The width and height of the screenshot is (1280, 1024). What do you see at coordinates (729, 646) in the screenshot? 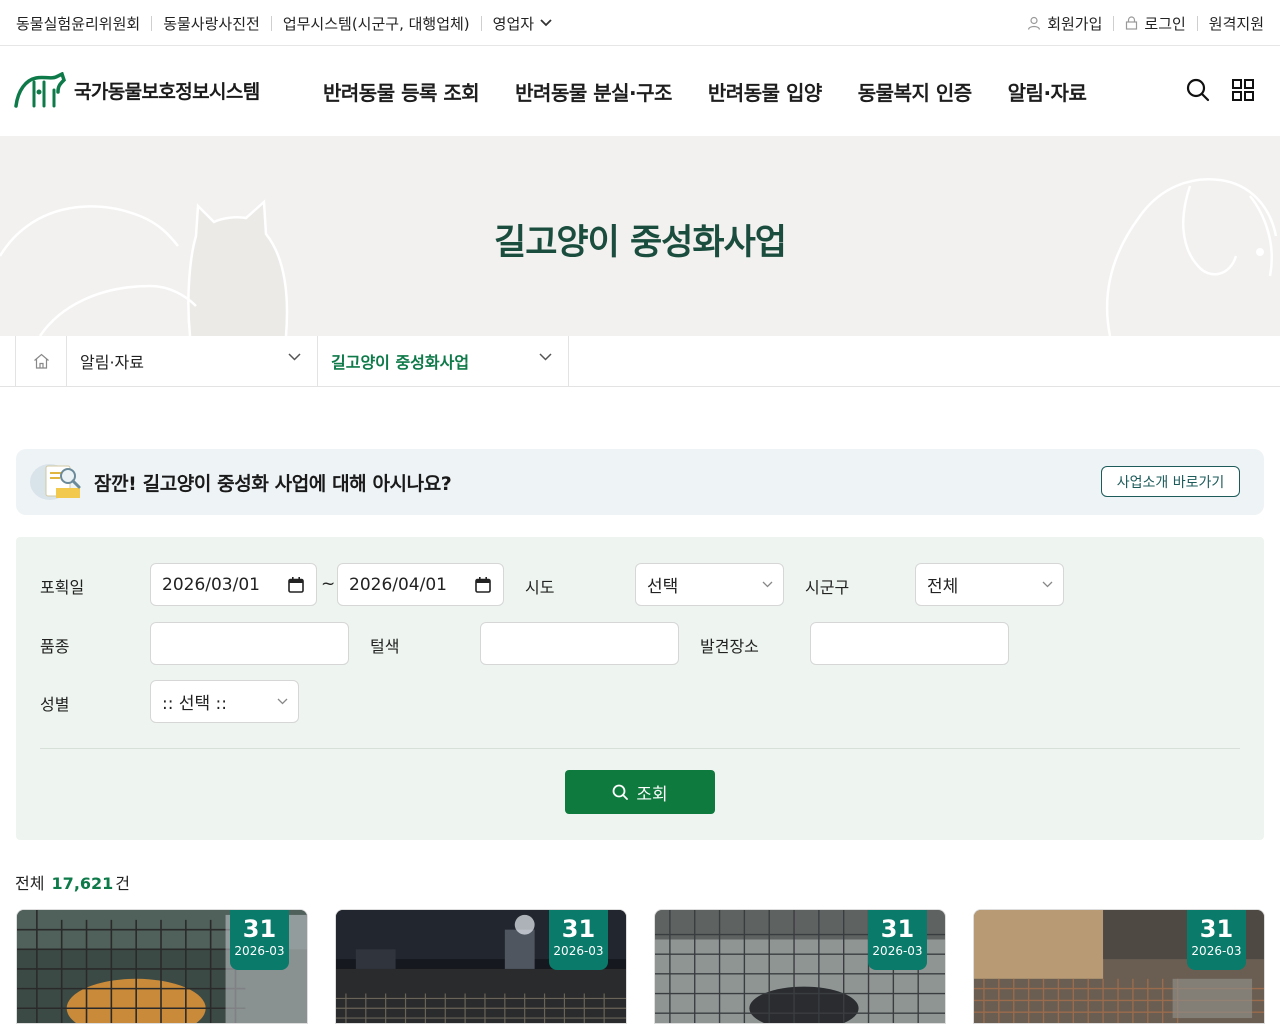
I see `place-label: 발견장소` at bounding box center [729, 646].